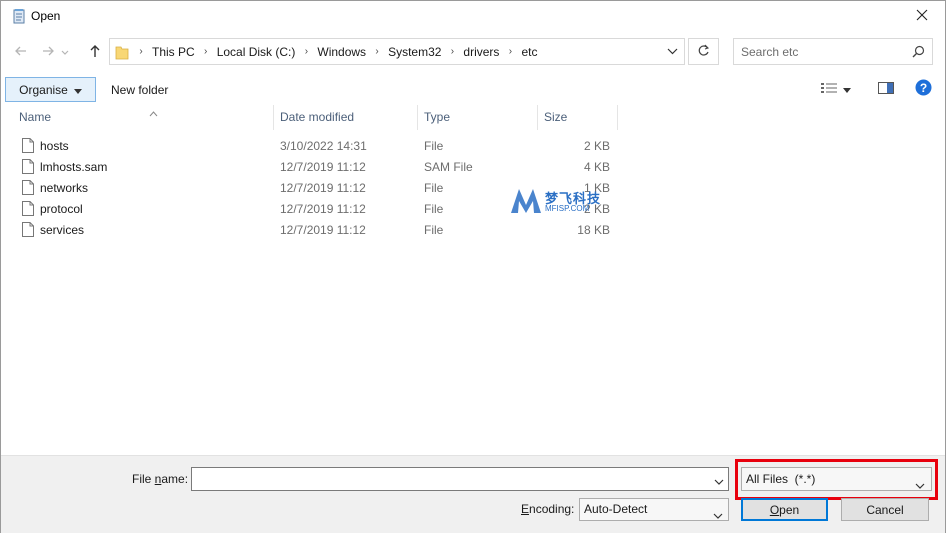 The image size is (946, 533). What do you see at coordinates (596, 167) in the screenshot?
I see `file-size: 4 KB` at bounding box center [596, 167].